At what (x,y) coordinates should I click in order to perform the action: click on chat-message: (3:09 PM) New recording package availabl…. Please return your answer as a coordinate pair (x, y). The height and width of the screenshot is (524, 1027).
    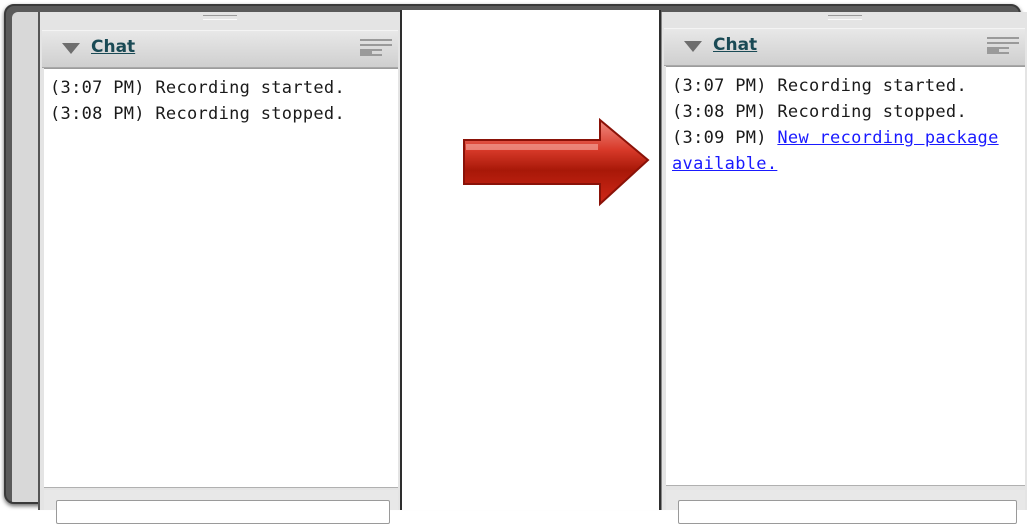
    Looking at the image, I should click on (845, 151).